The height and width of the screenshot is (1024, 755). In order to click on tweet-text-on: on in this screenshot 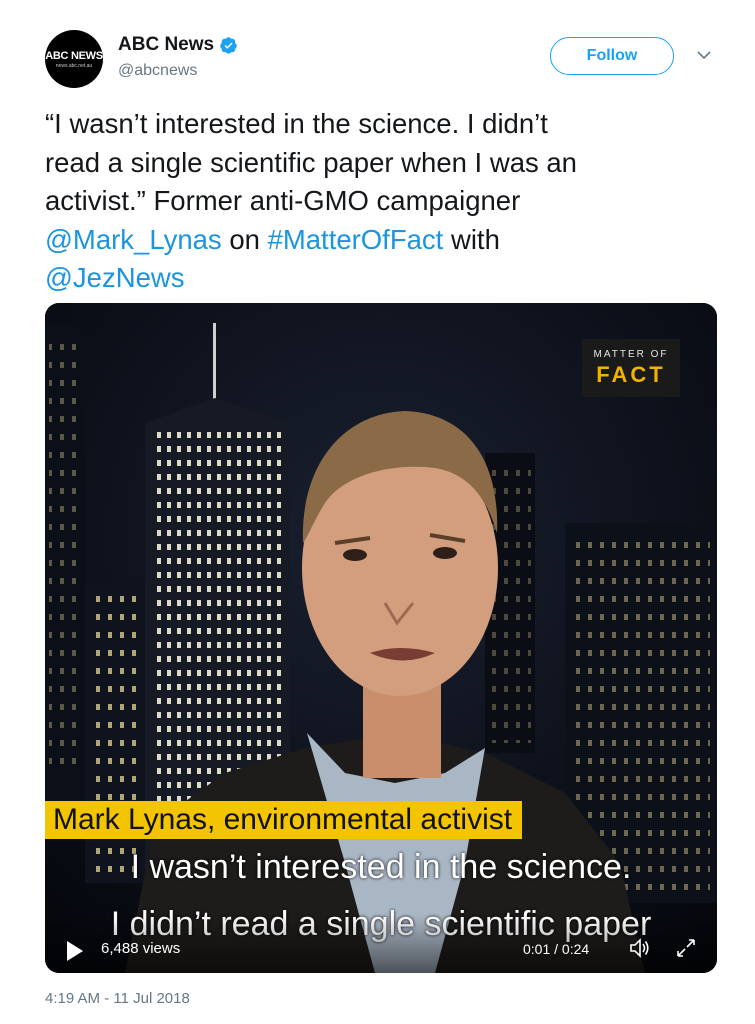, I will do `click(244, 239)`.